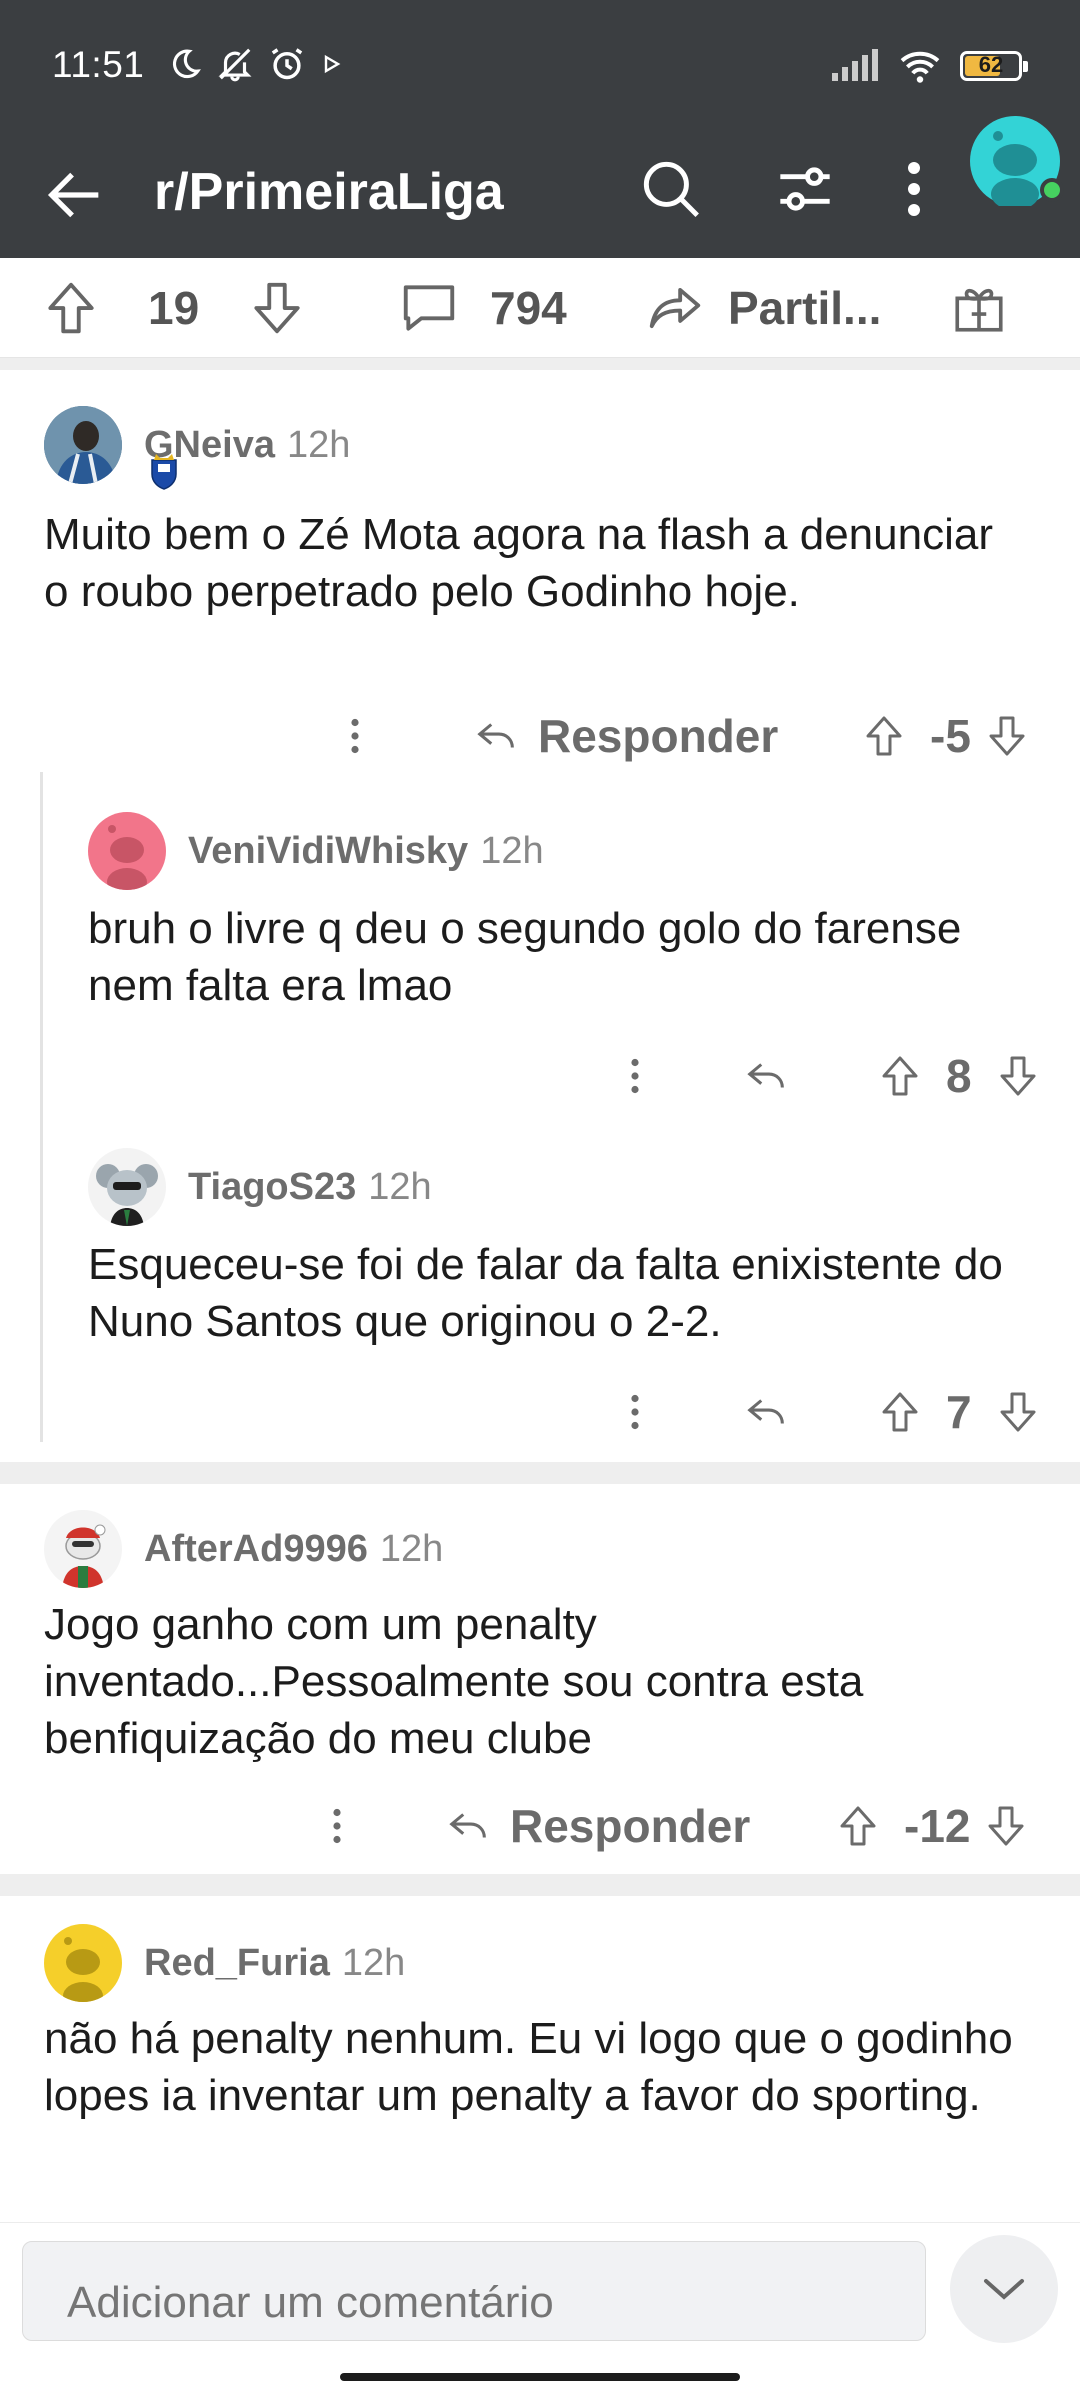 This screenshot has width=1080, height=2400. Describe the element at coordinates (540, 65) in the screenshot. I see `status-bar: 11:51 62` at that location.